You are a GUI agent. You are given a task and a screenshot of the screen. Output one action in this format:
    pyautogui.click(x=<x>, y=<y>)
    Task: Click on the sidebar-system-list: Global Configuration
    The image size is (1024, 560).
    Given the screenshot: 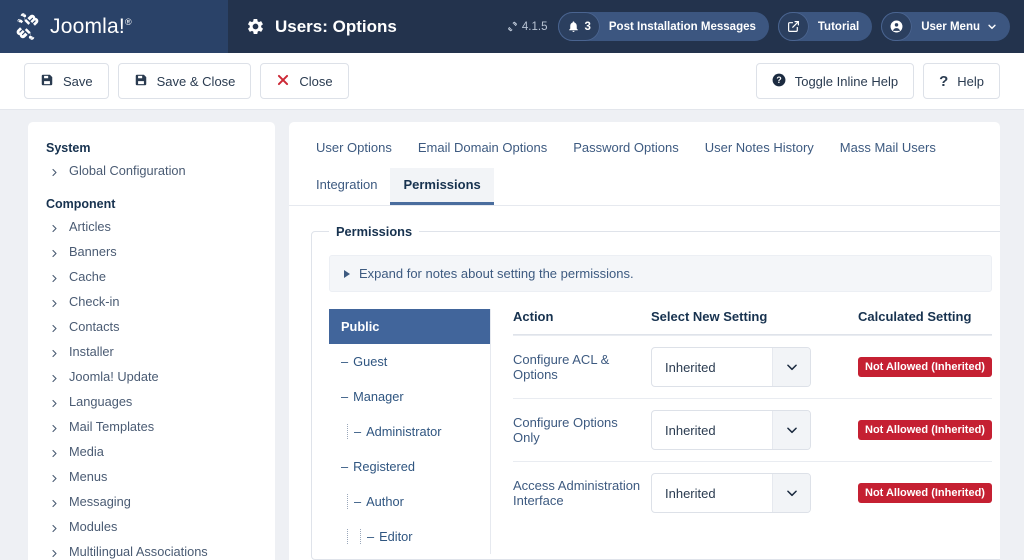 What is the action you would take?
    pyautogui.click(x=151, y=170)
    